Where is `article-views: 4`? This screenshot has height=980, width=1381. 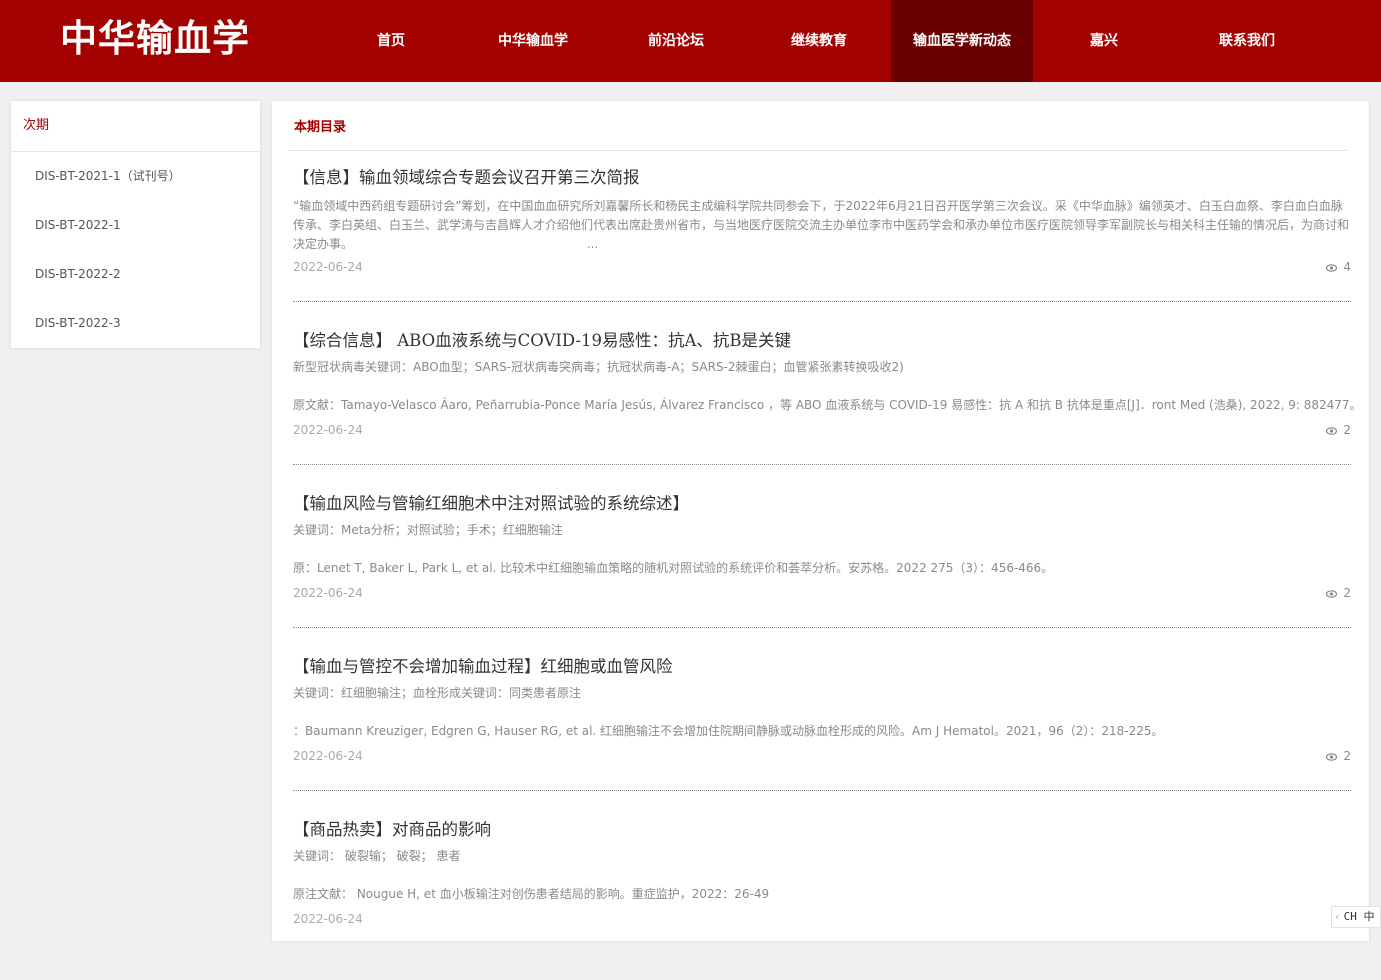
article-views: 4 is located at coordinates (1338, 267).